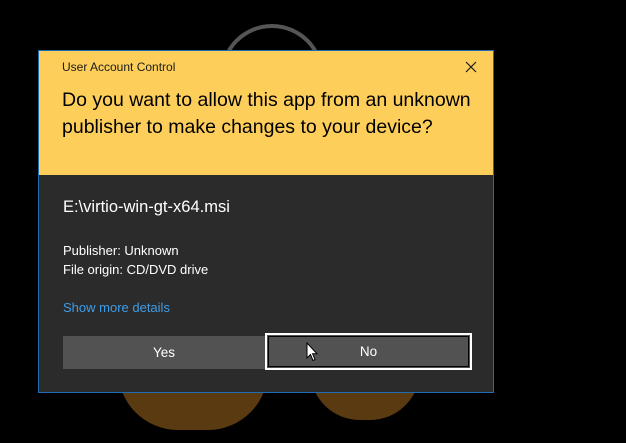 This screenshot has height=443, width=626. What do you see at coordinates (312, 352) in the screenshot?
I see `mouse-cursor-icon` at bounding box center [312, 352].